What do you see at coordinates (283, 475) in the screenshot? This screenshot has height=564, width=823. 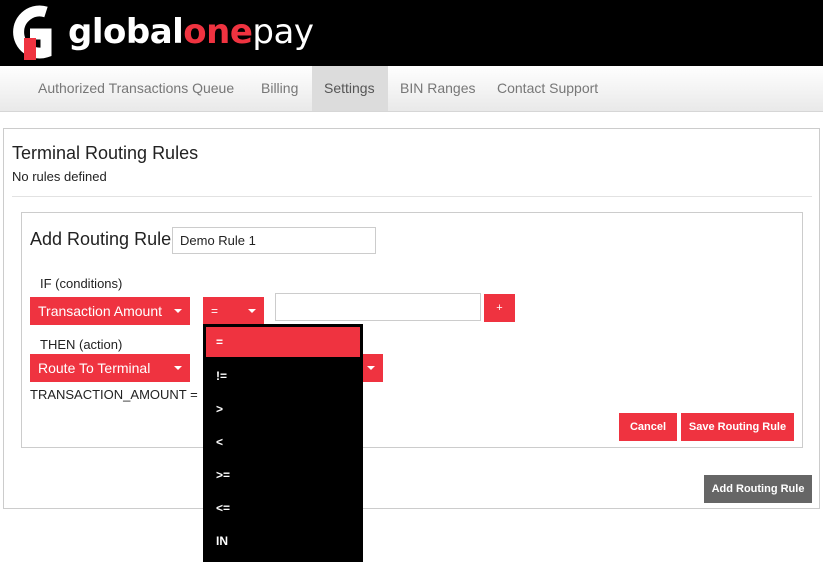 I see `operator-option-greater-equal: >=` at bounding box center [283, 475].